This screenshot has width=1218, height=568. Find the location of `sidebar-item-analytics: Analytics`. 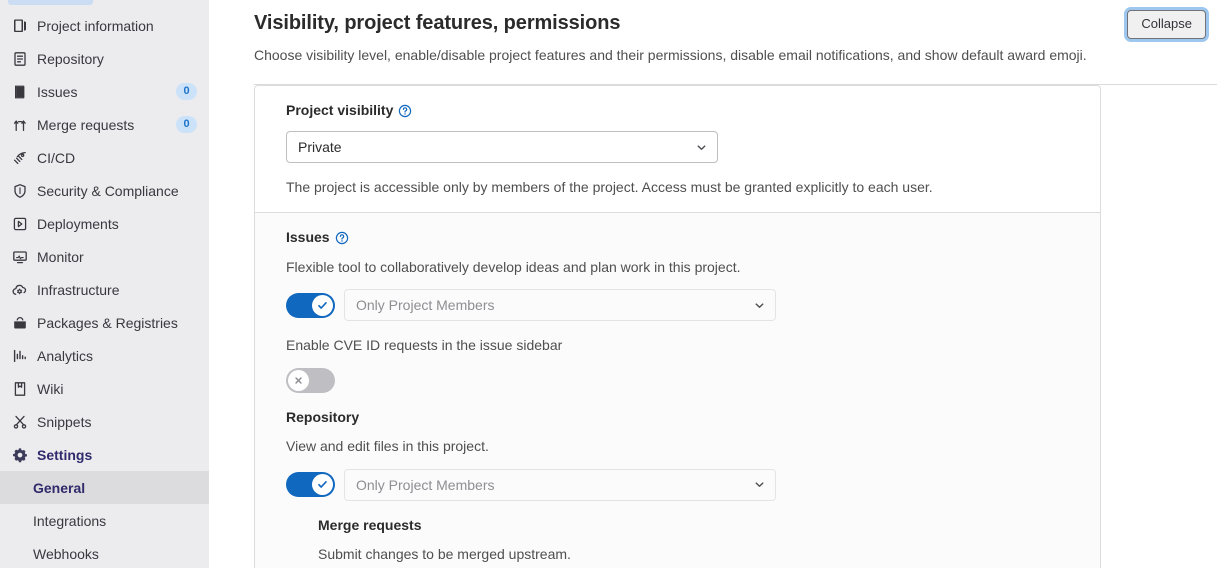

sidebar-item-analytics: Analytics is located at coordinates (104, 355).